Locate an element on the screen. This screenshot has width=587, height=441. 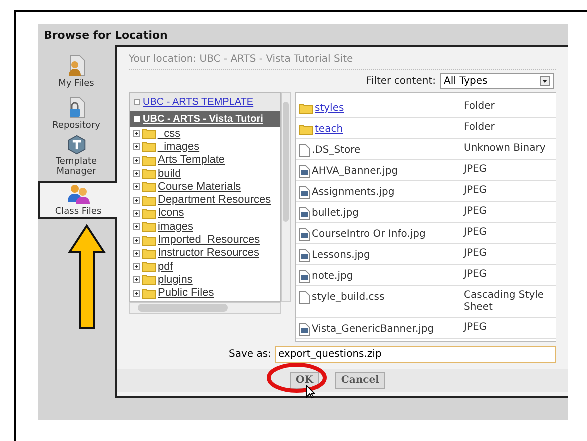
file-name: Lessons.jpg is located at coordinates (341, 255).